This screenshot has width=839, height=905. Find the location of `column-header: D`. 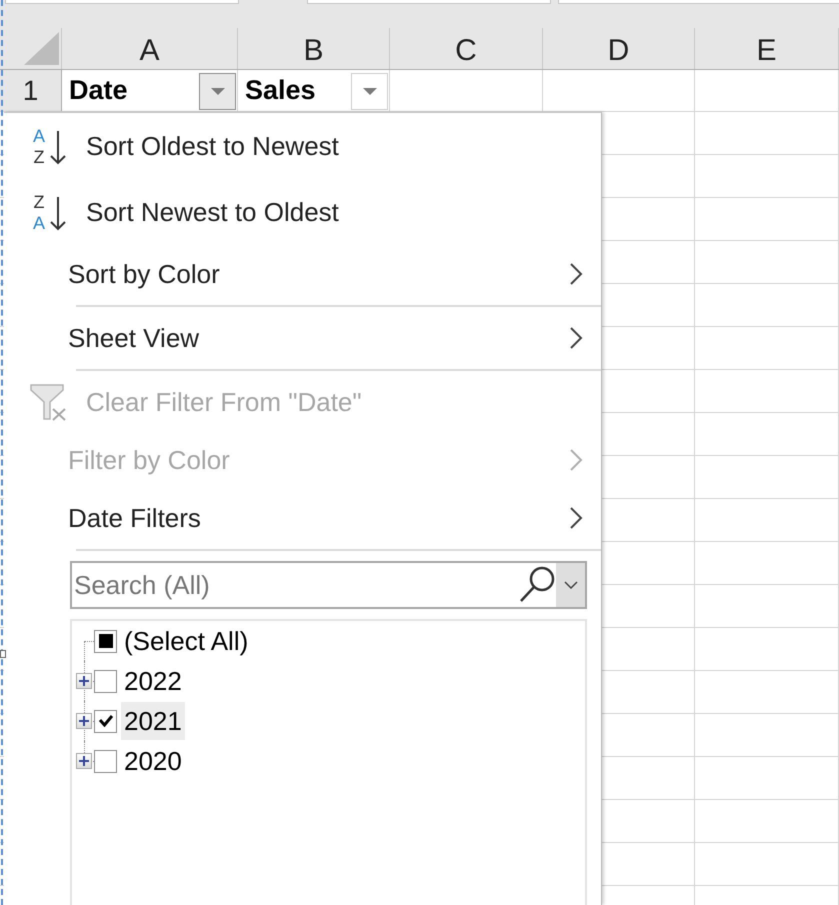

column-header: D is located at coordinates (619, 48).